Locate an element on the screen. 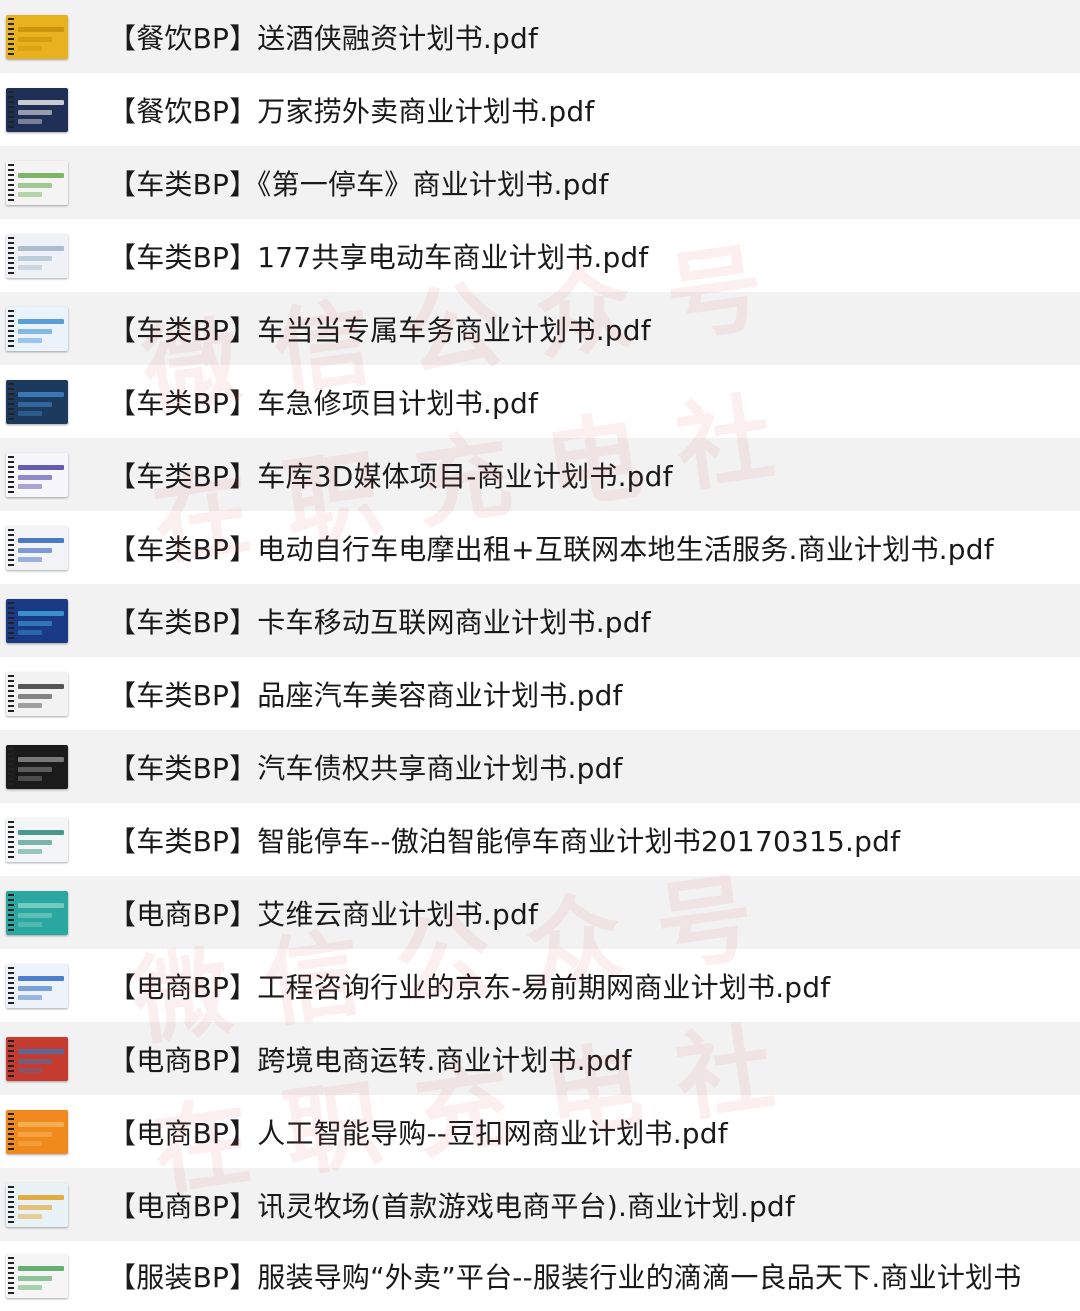 The width and height of the screenshot is (1080, 1311). file-name: 【车类BP】卡车移动互联网商业计划书.pdf is located at coordinates (379, 622).